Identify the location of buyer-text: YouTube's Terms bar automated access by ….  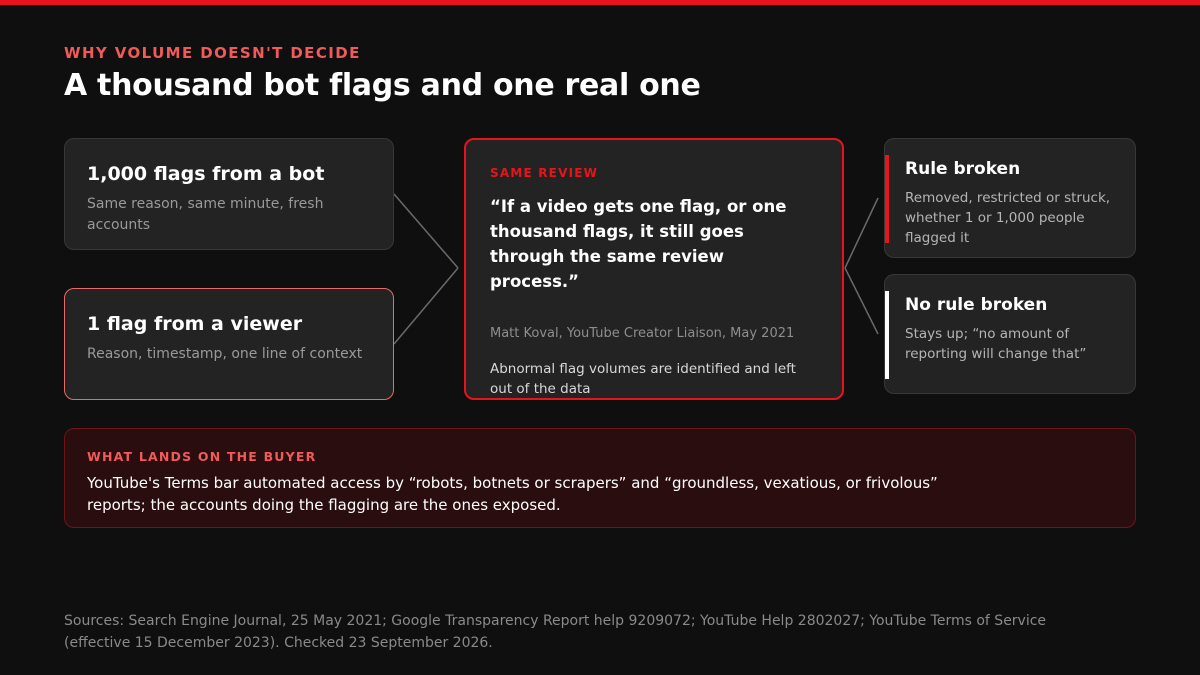
(512, 494).